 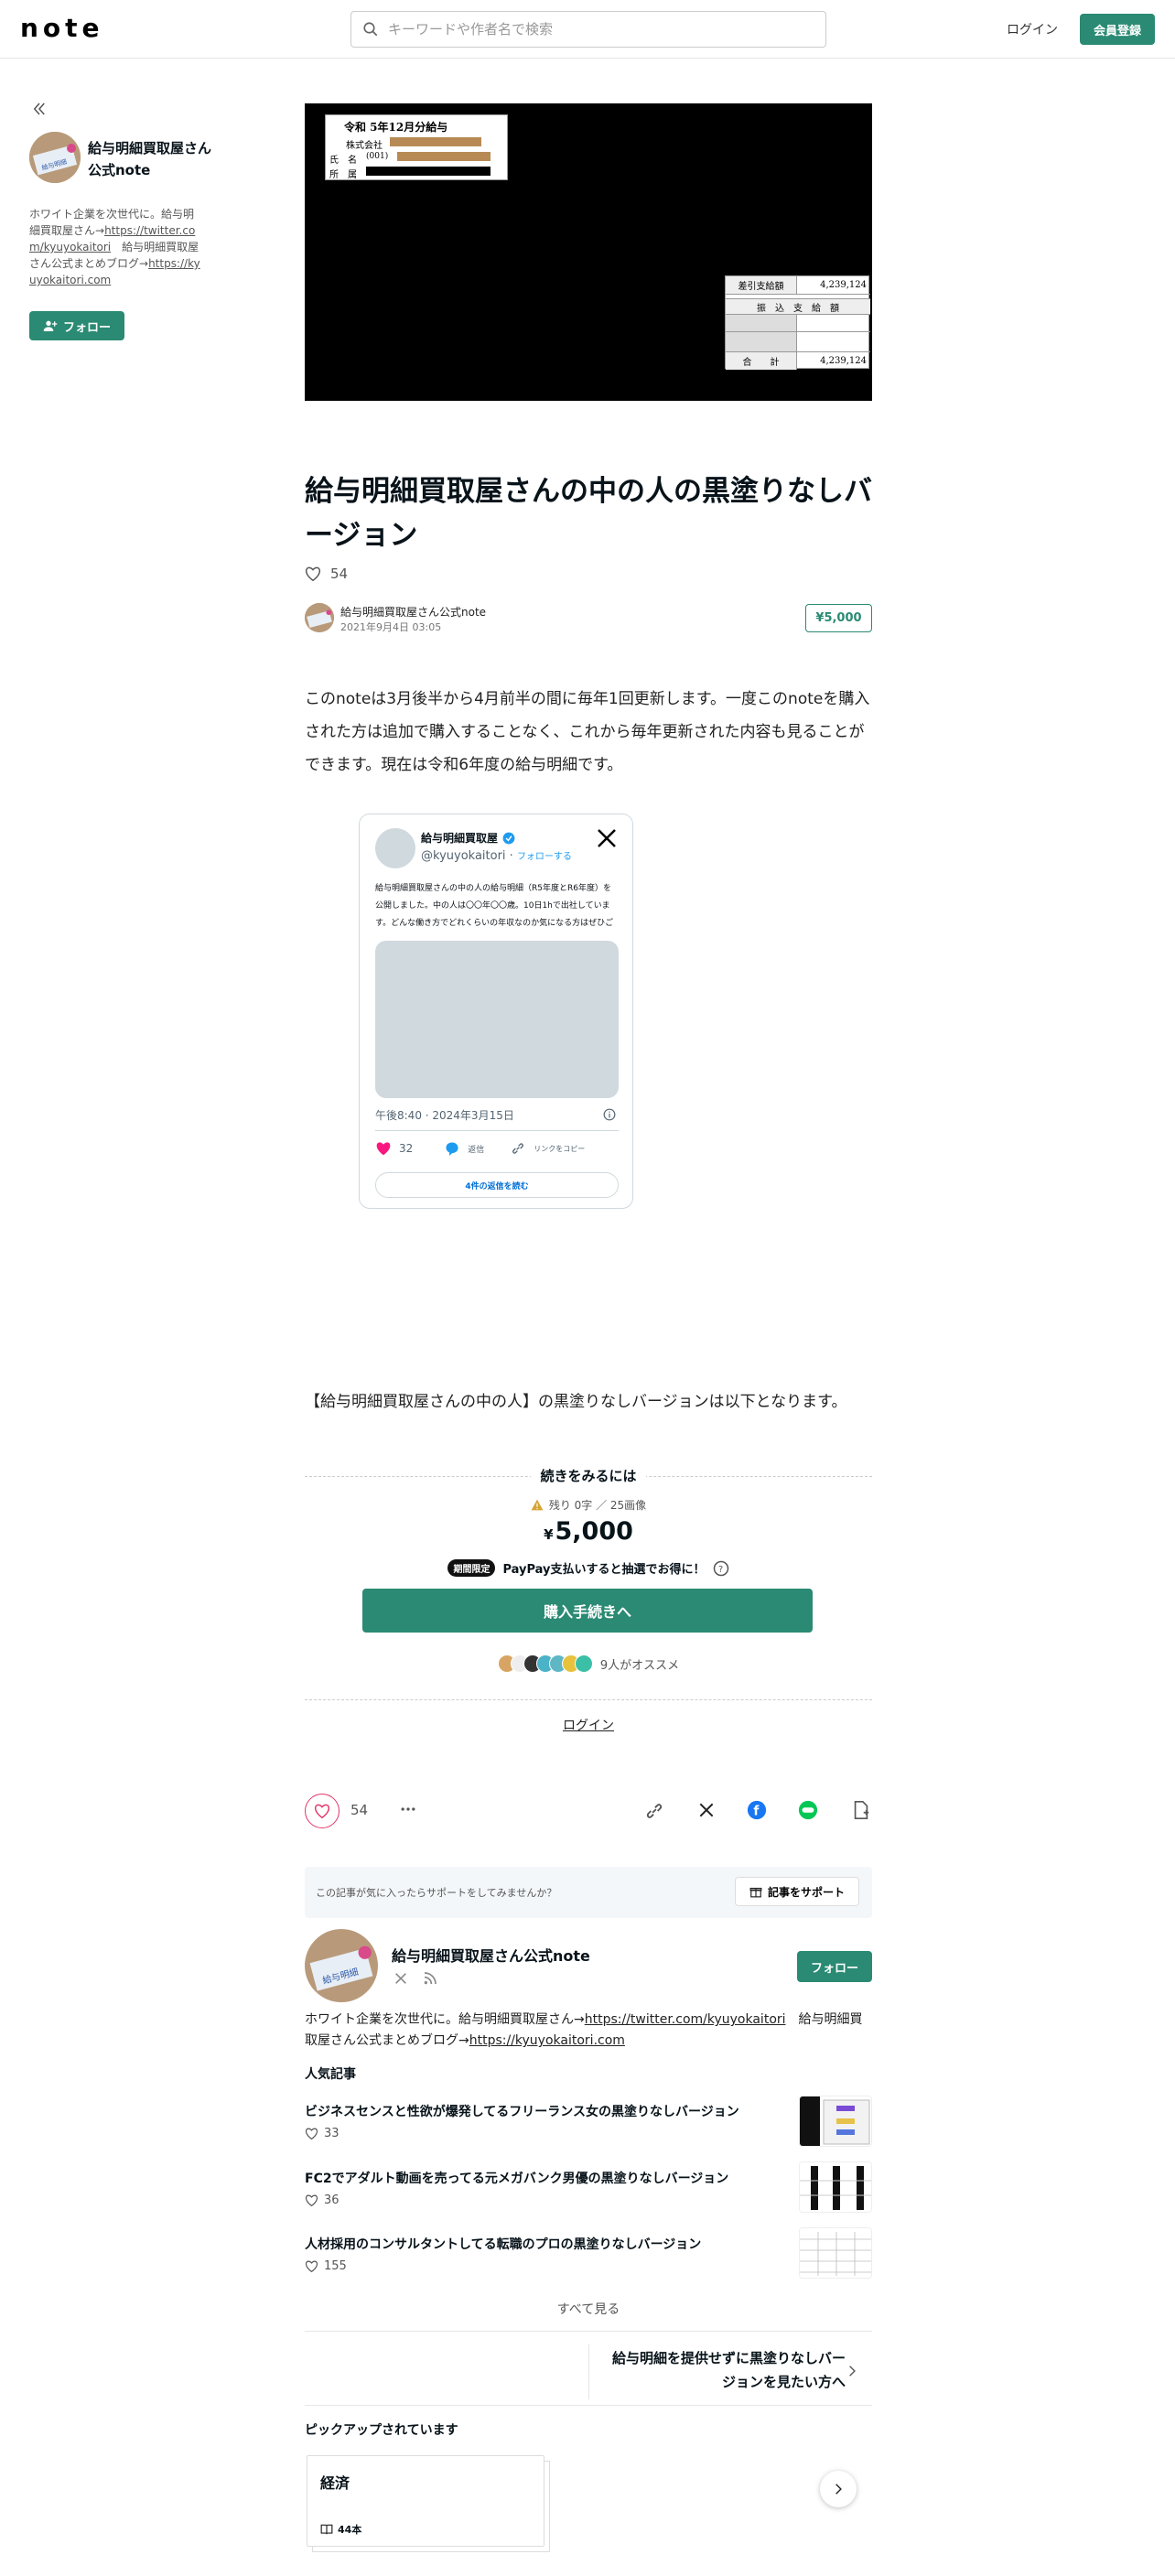 I want to click on recommend-text: 9人がオススメ, so click(x=639, y=1664).